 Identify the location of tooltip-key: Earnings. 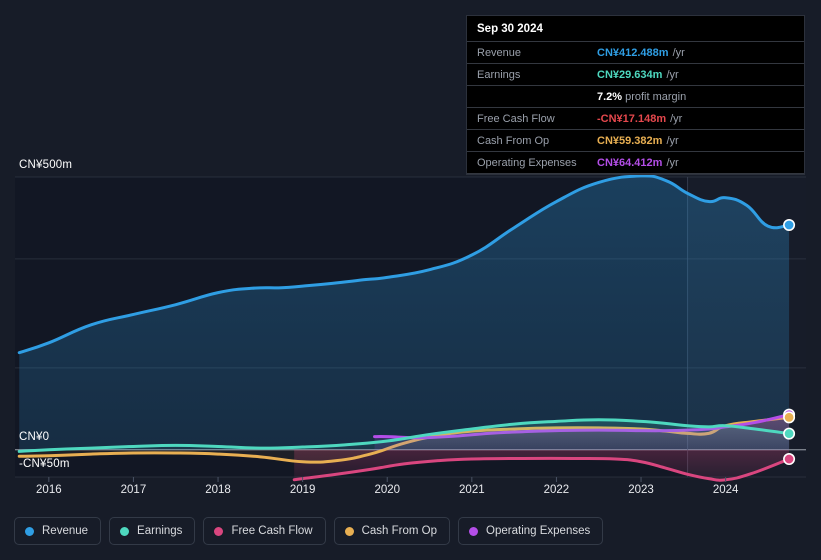
(499, 74).